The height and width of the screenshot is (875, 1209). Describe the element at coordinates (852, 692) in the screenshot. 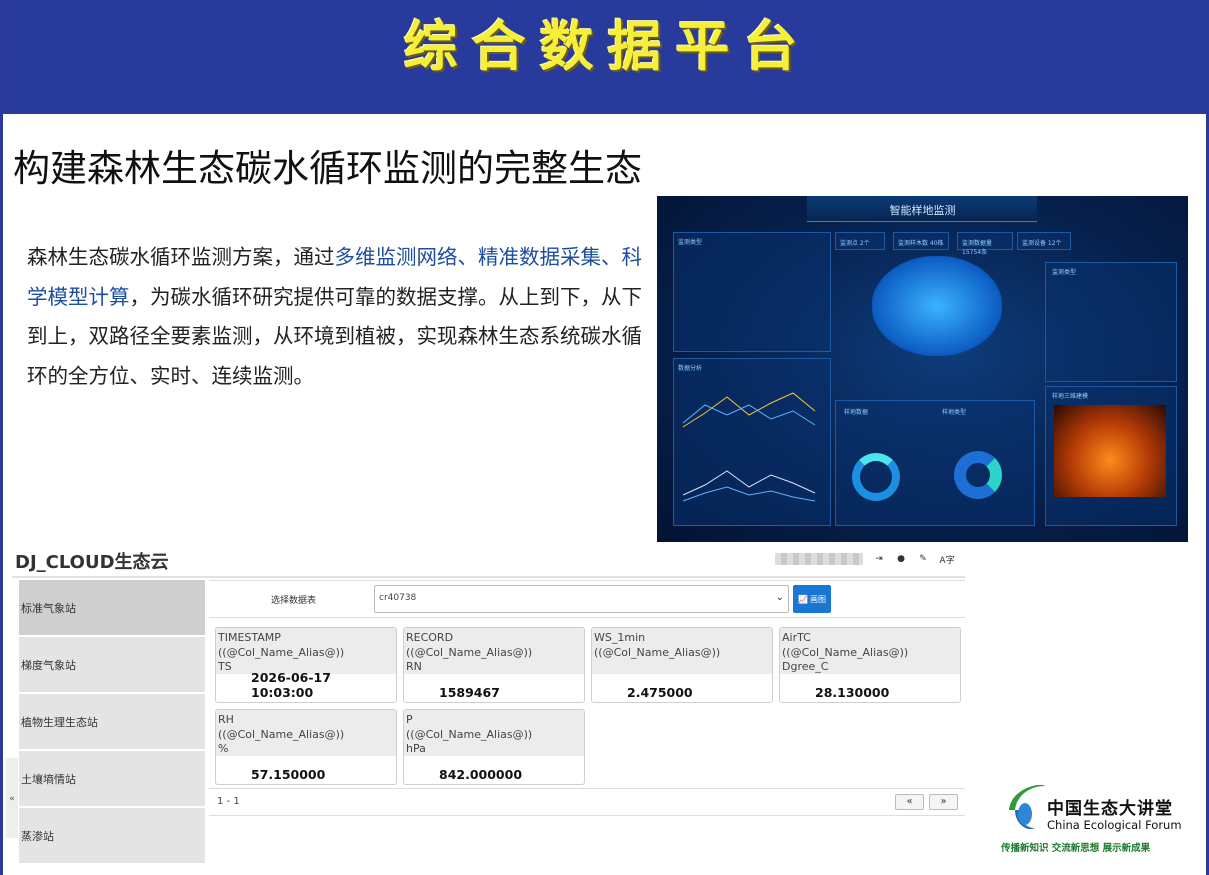

I see `card-value: 28.130000` at that location.